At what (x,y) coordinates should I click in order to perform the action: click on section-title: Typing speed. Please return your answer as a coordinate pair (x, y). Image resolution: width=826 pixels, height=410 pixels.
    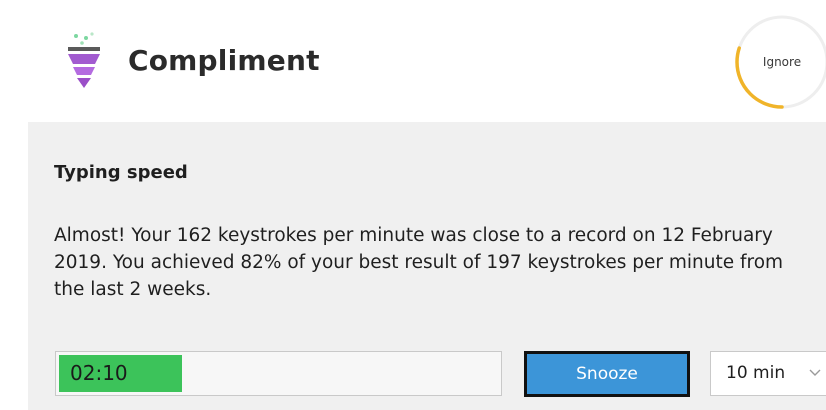
    Looking at the image, I should click on (121, 172).